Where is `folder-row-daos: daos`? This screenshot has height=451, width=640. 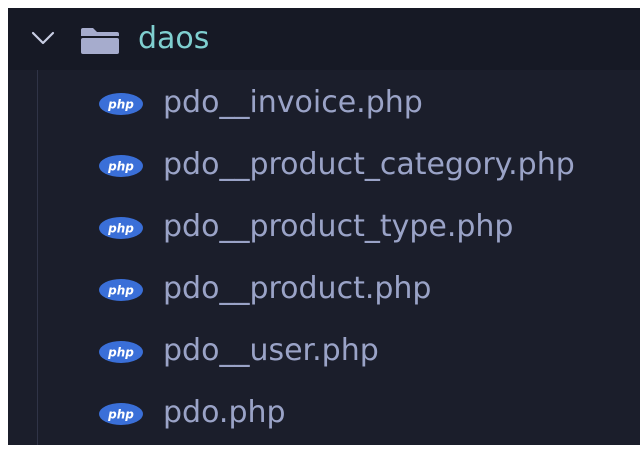 folder-row-daos: daos is located at coordinates (324, 39).